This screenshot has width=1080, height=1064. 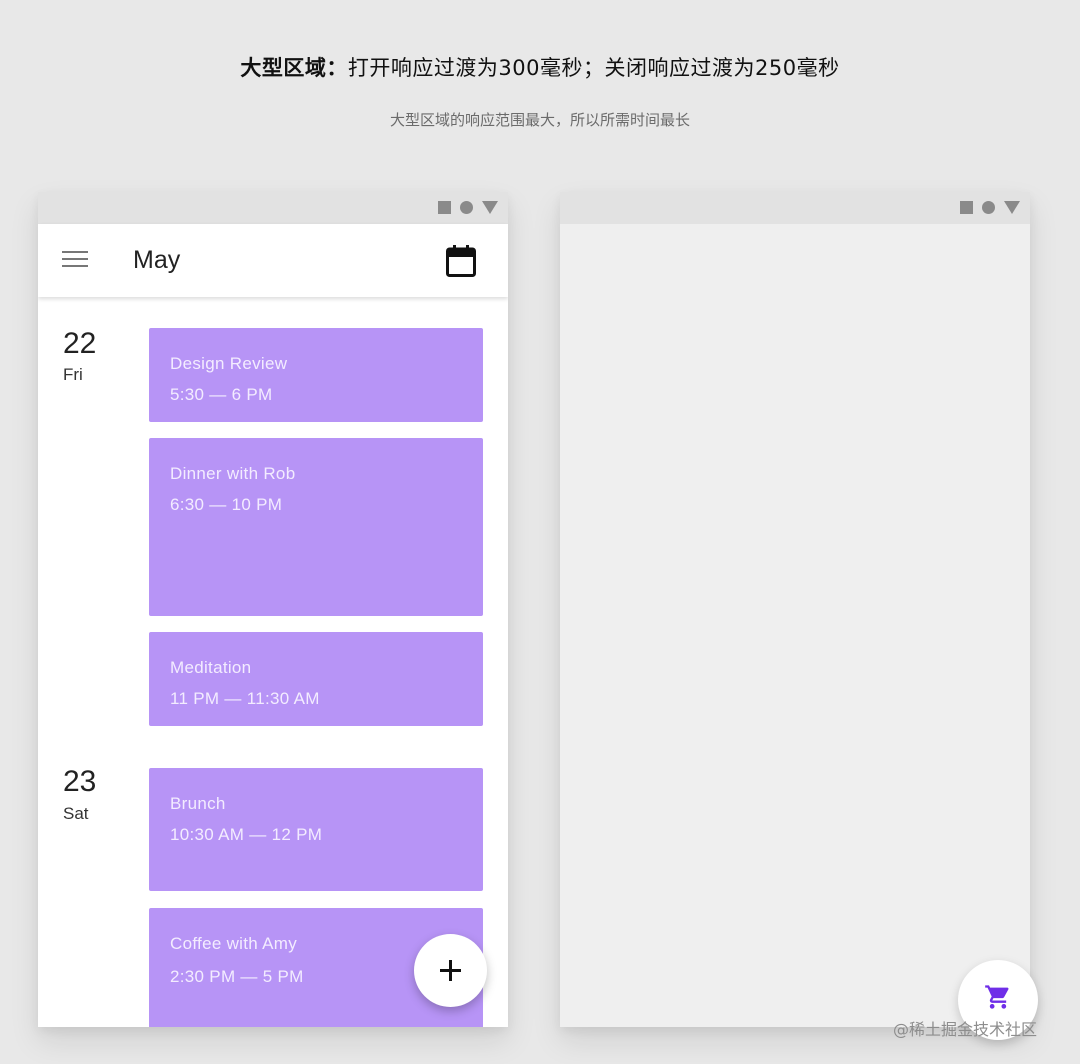 What do you see at coordinates (198, 803) in the screenshot?
I see `event-title: Brunch` at bounding box center [198, 803].